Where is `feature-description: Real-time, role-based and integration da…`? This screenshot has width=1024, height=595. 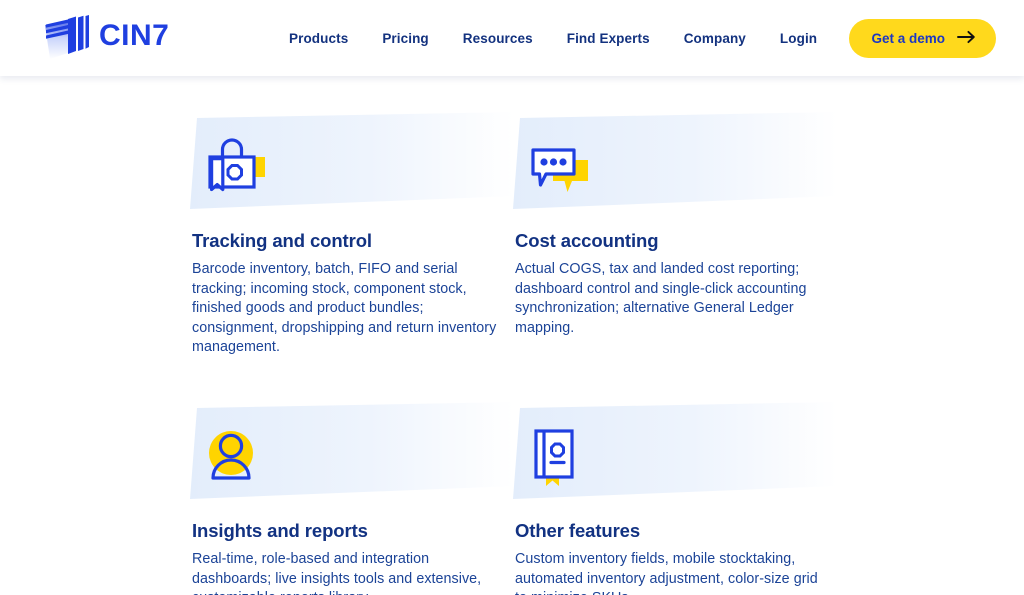
feature-description: Real-time, role-based and integration da… is located at coordinates (337, 572).